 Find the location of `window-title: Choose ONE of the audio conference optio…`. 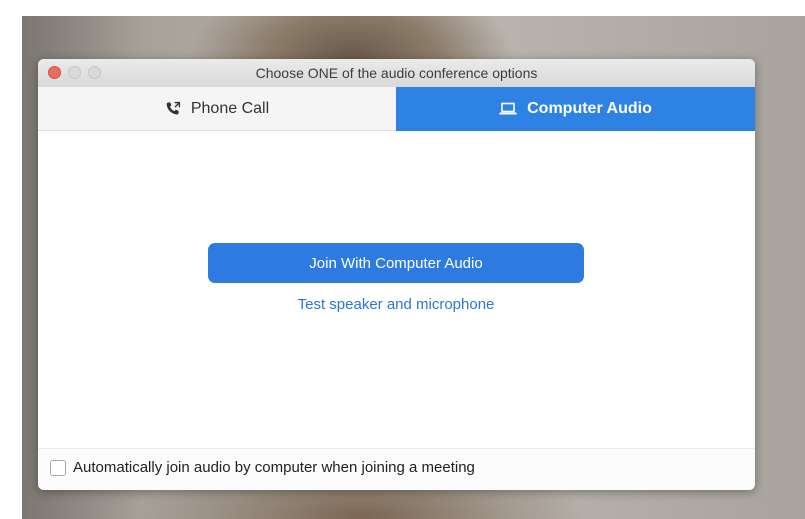

window-title: Choose ONE of the audio conference optio… is located at coordinates (396, 73).